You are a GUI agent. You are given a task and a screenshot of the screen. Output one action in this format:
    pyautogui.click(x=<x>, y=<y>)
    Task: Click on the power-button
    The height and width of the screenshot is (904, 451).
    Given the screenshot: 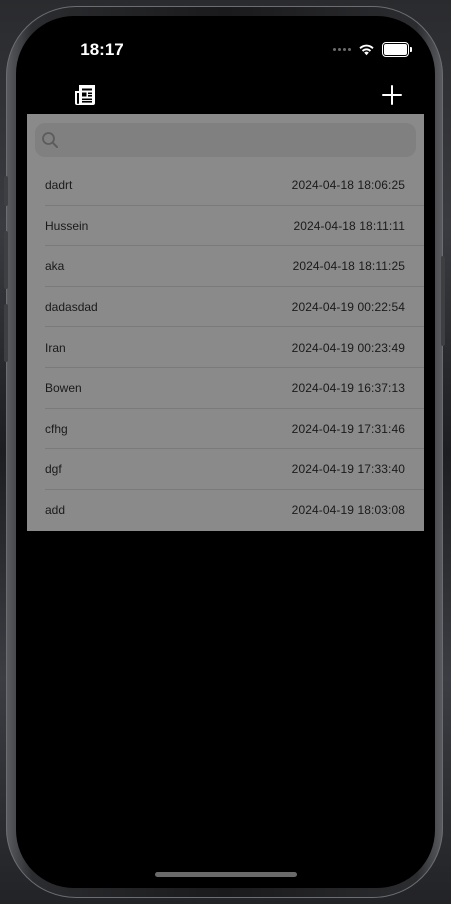 What is the action you would take?
    pyautogui.click(x=443, y=301)
    